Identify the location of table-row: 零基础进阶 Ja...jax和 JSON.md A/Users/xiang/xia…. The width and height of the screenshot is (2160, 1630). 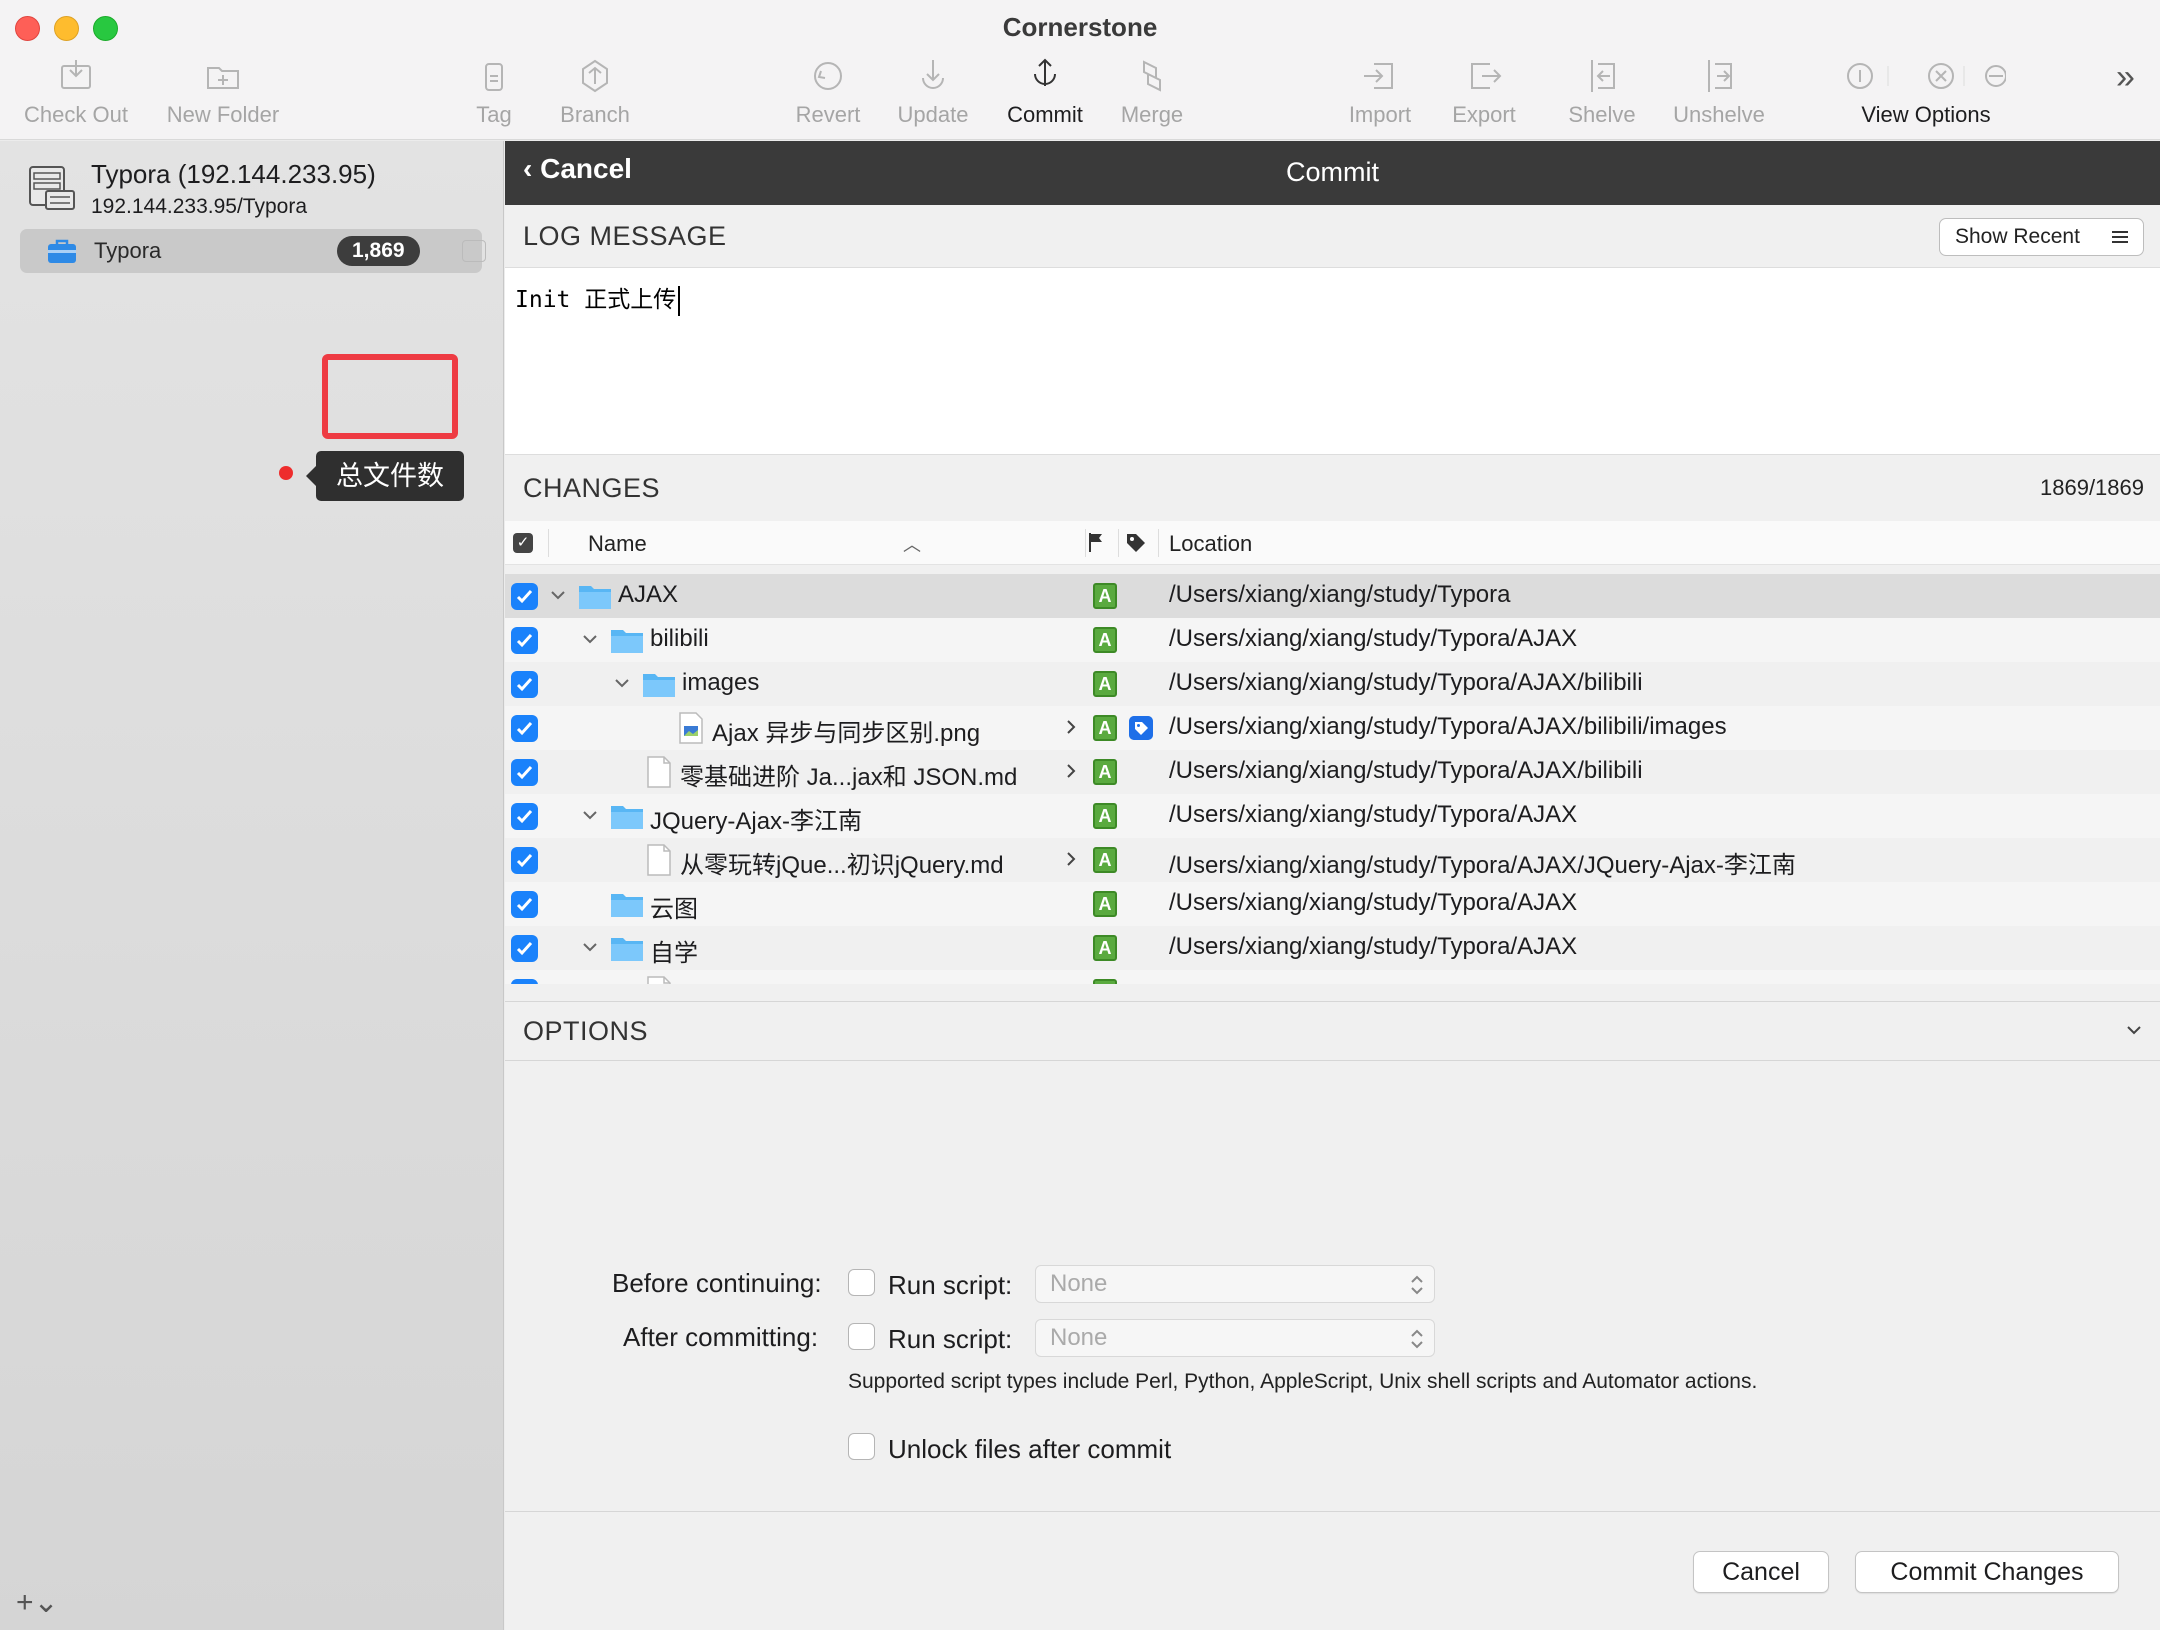
(1332, 772).